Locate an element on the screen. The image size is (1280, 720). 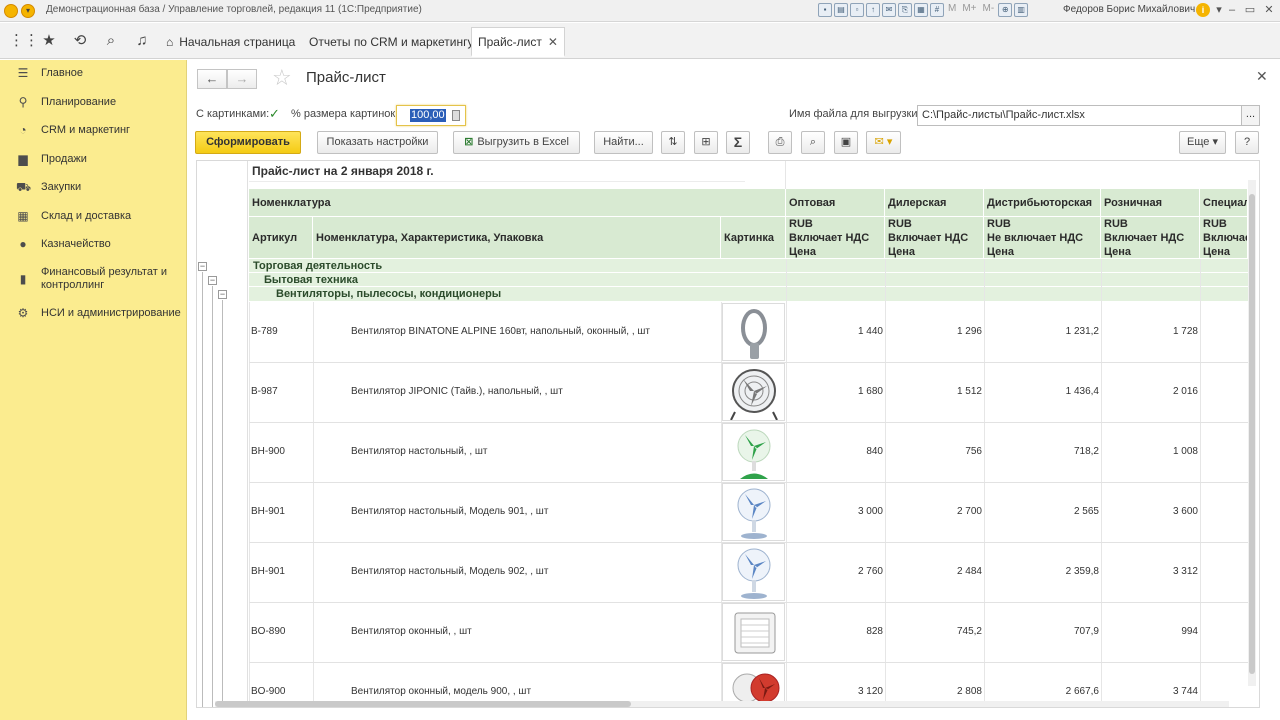
article-cell: BO-890 is located at coordinates (268, 631).